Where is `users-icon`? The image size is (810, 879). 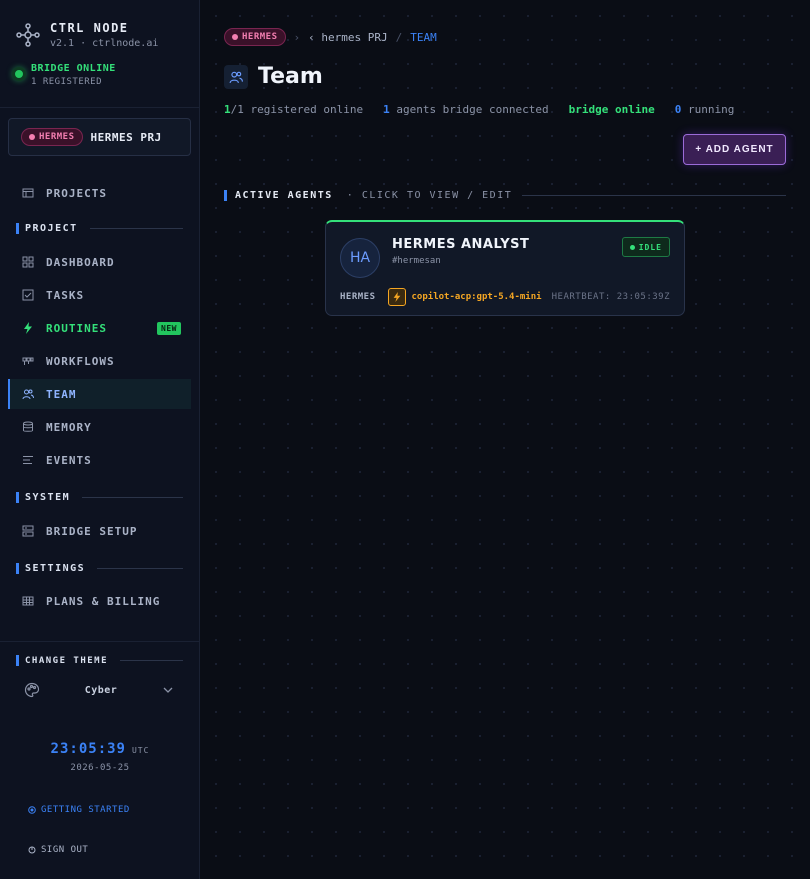
users-icon is located at coordinates (236, 76).